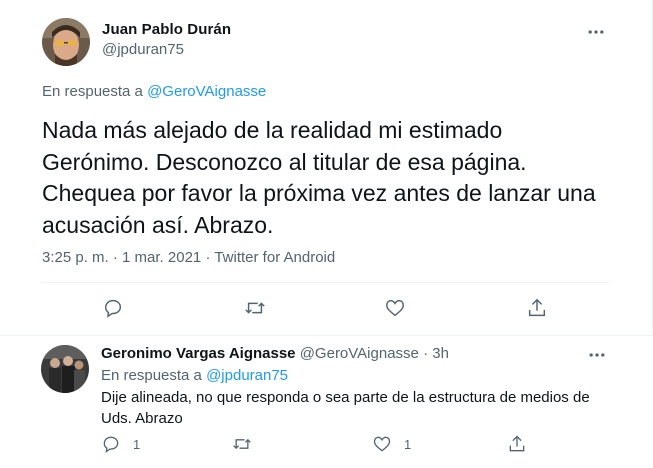  I want to click on reply-button, so click(113, 308).